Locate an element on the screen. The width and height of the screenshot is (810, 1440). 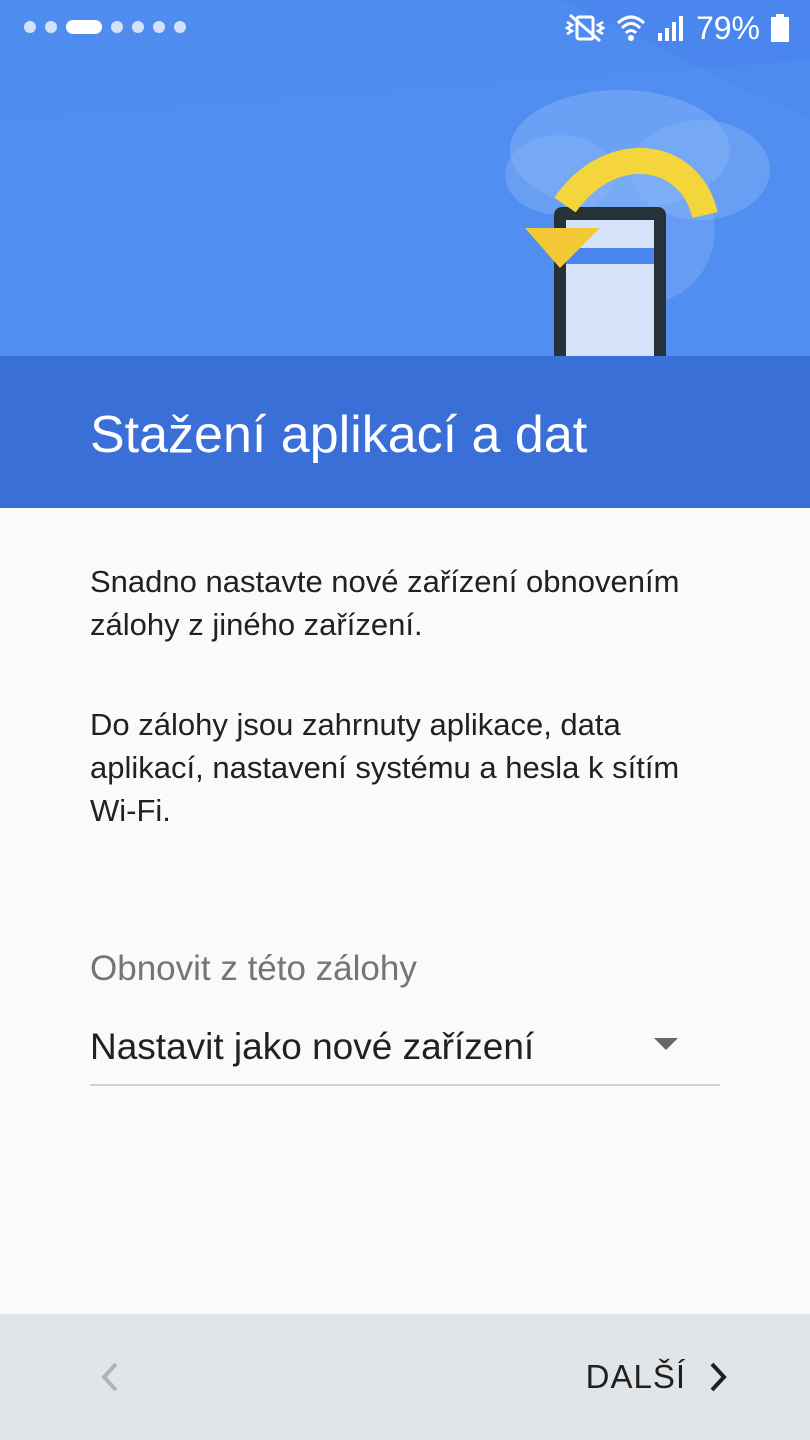
restore-dropdown-value: Nastavit jako nové zařízení is located at coordinates (312, 1046).